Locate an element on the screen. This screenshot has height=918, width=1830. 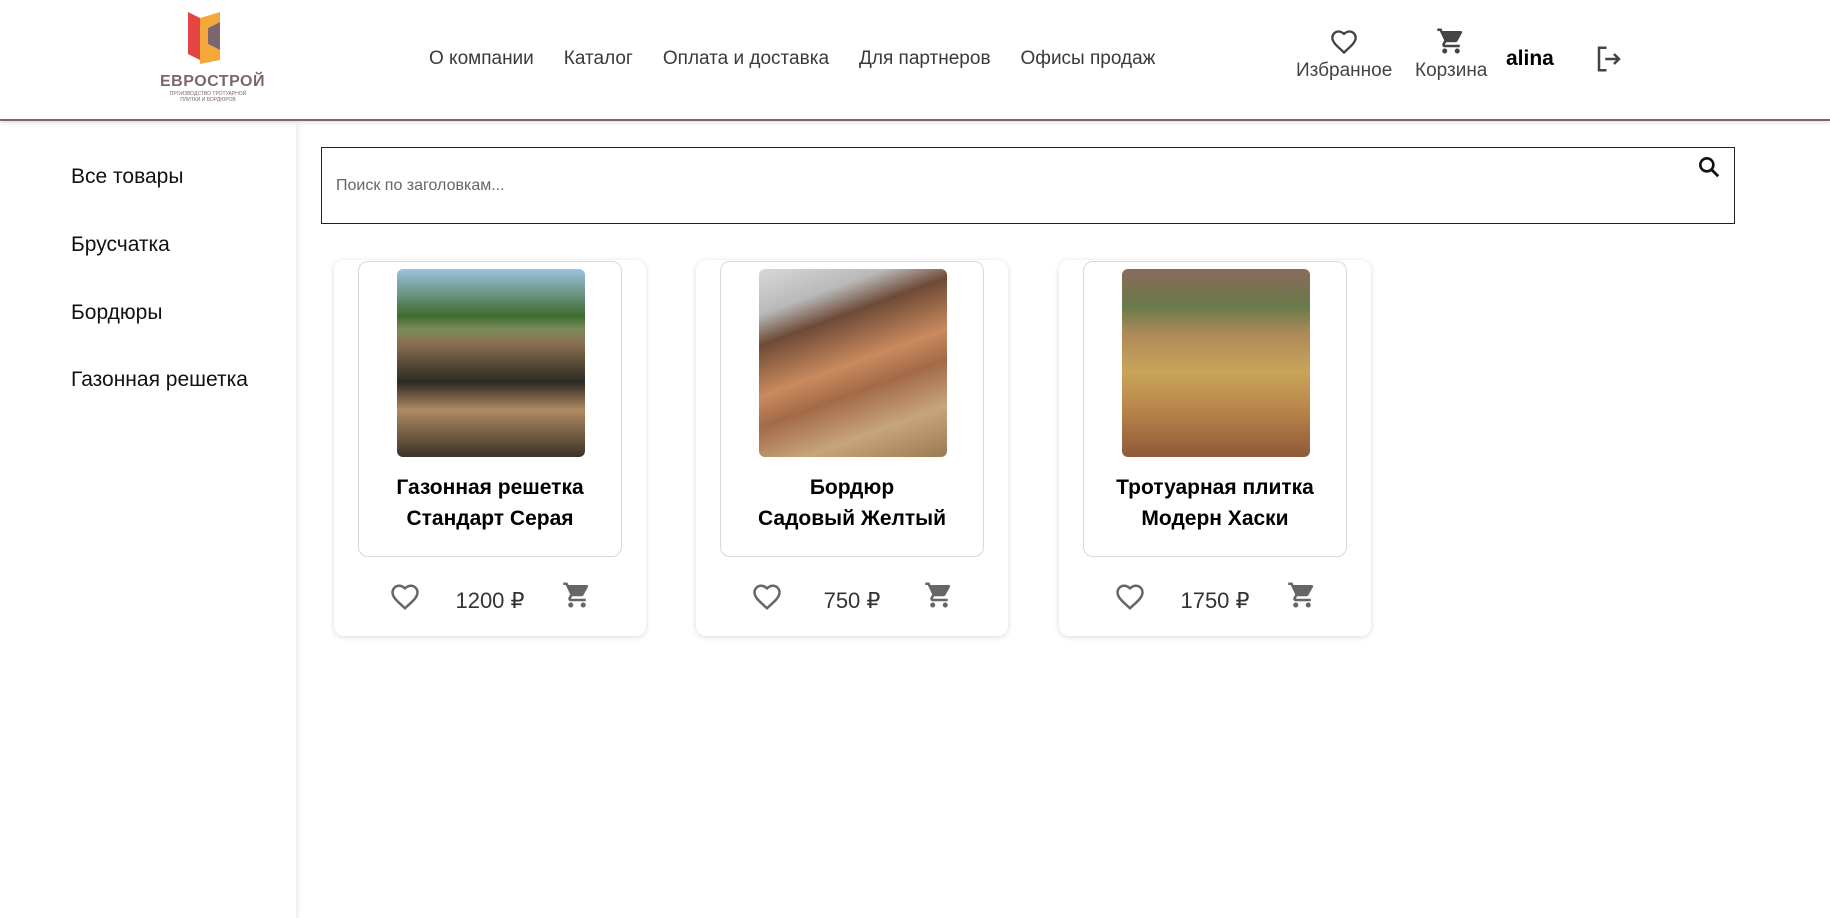
sidebar-item-all: Все товары is located at coordinates (127, 177).